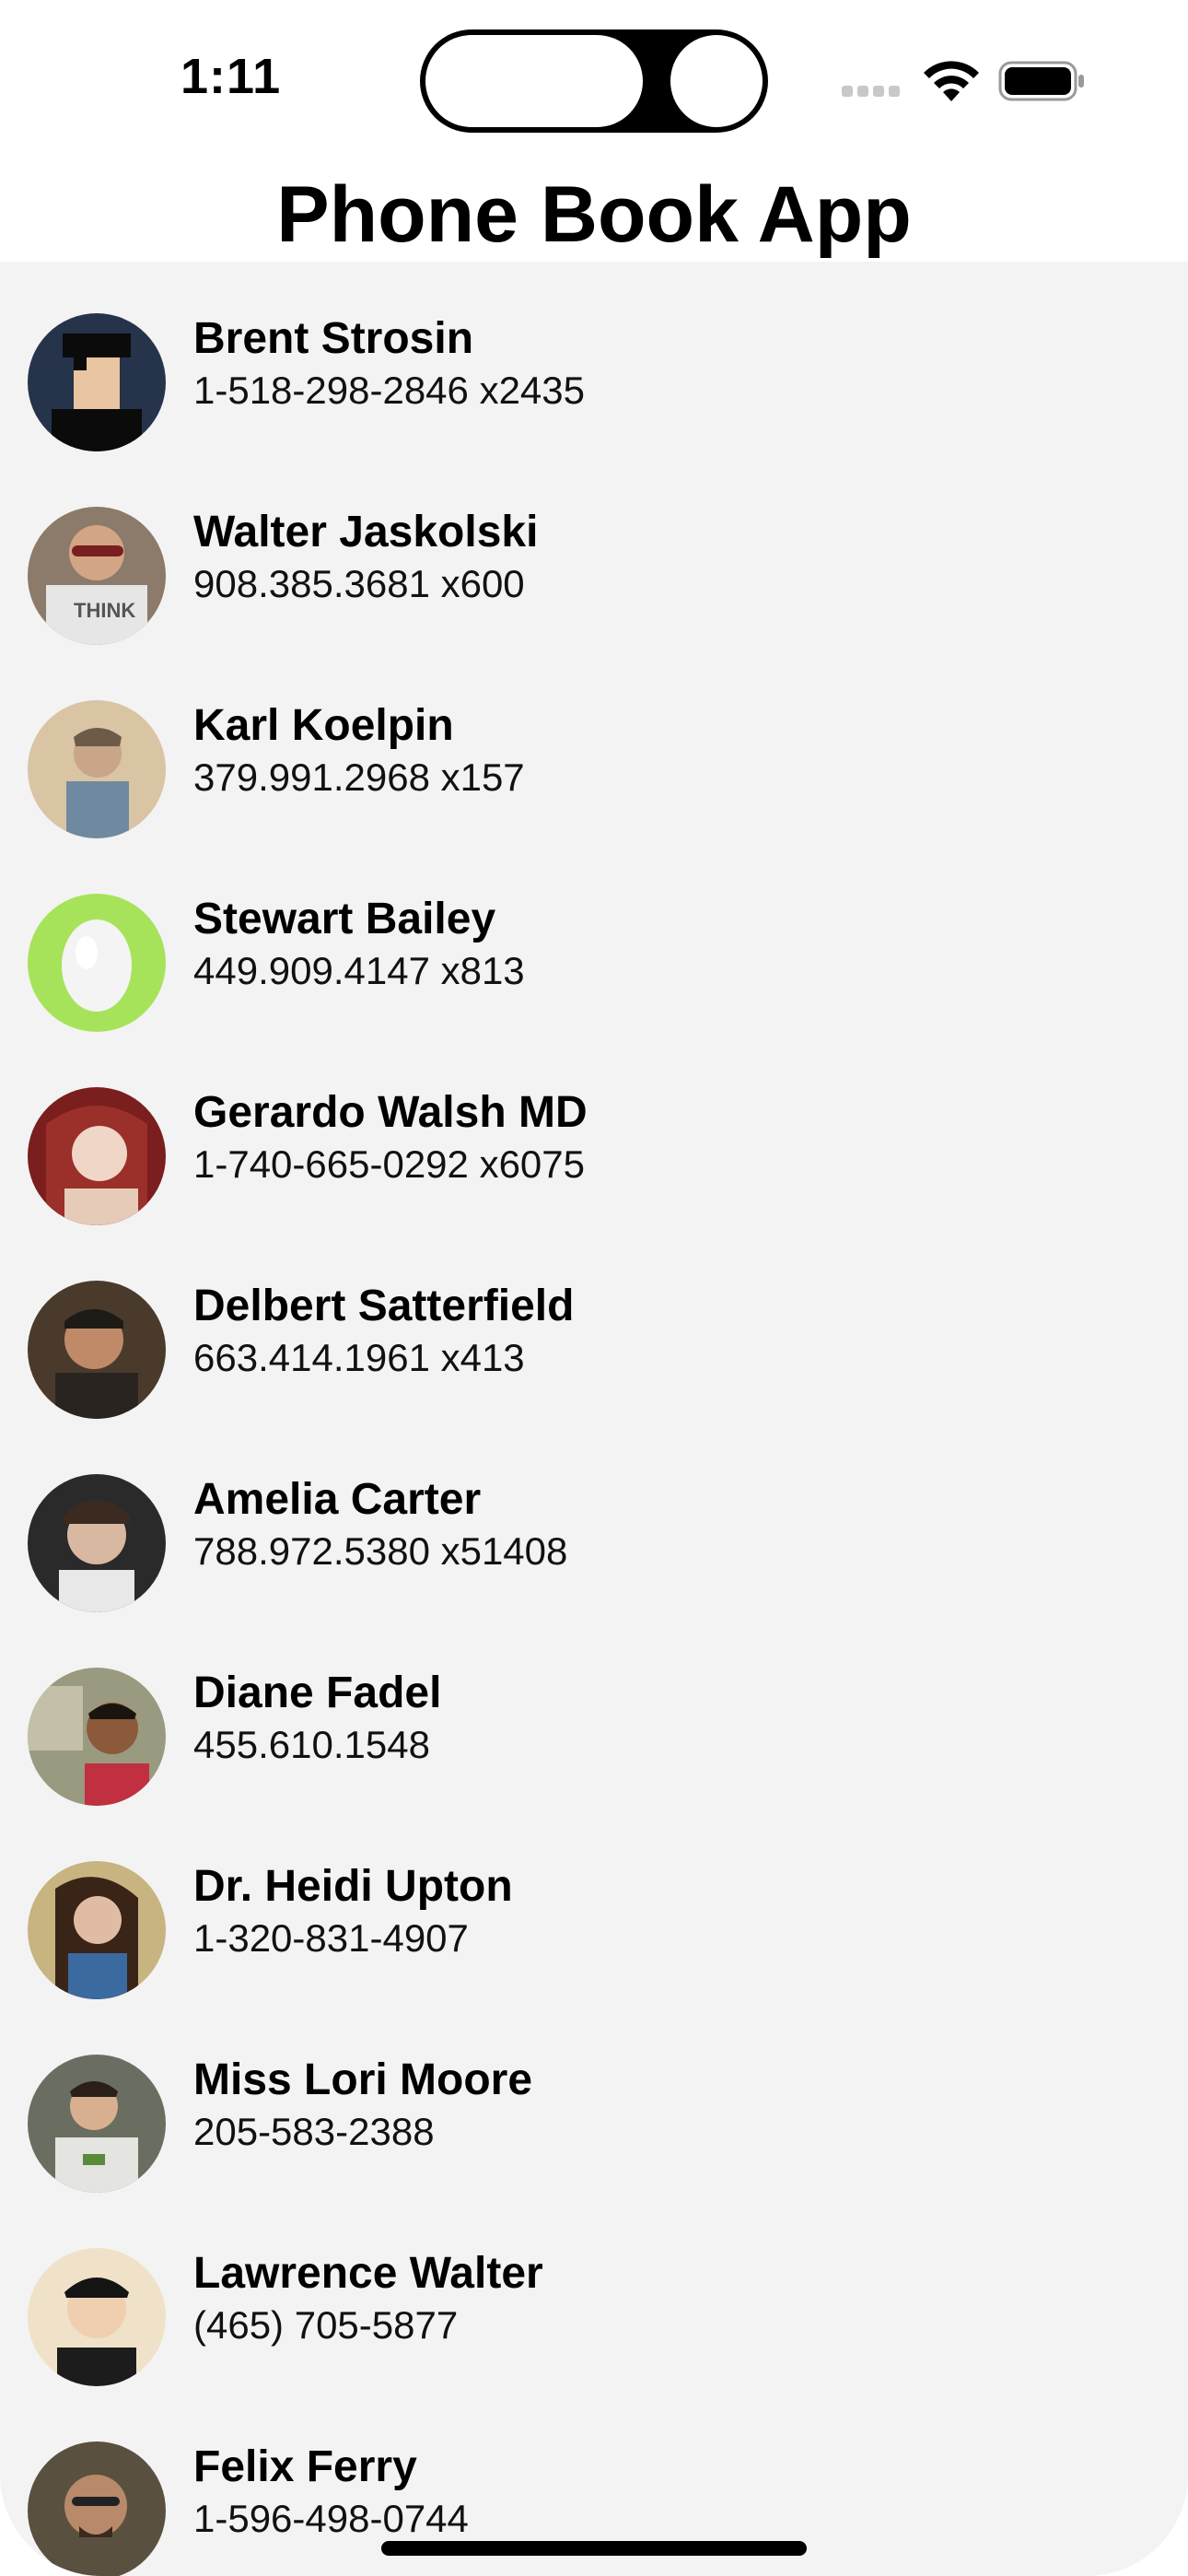 This screenshot has width=1188, height=2576. I want to click on contact-row: Gerardo Walsh MD 1-740-665-0292 x6075, so click(594, 1132).